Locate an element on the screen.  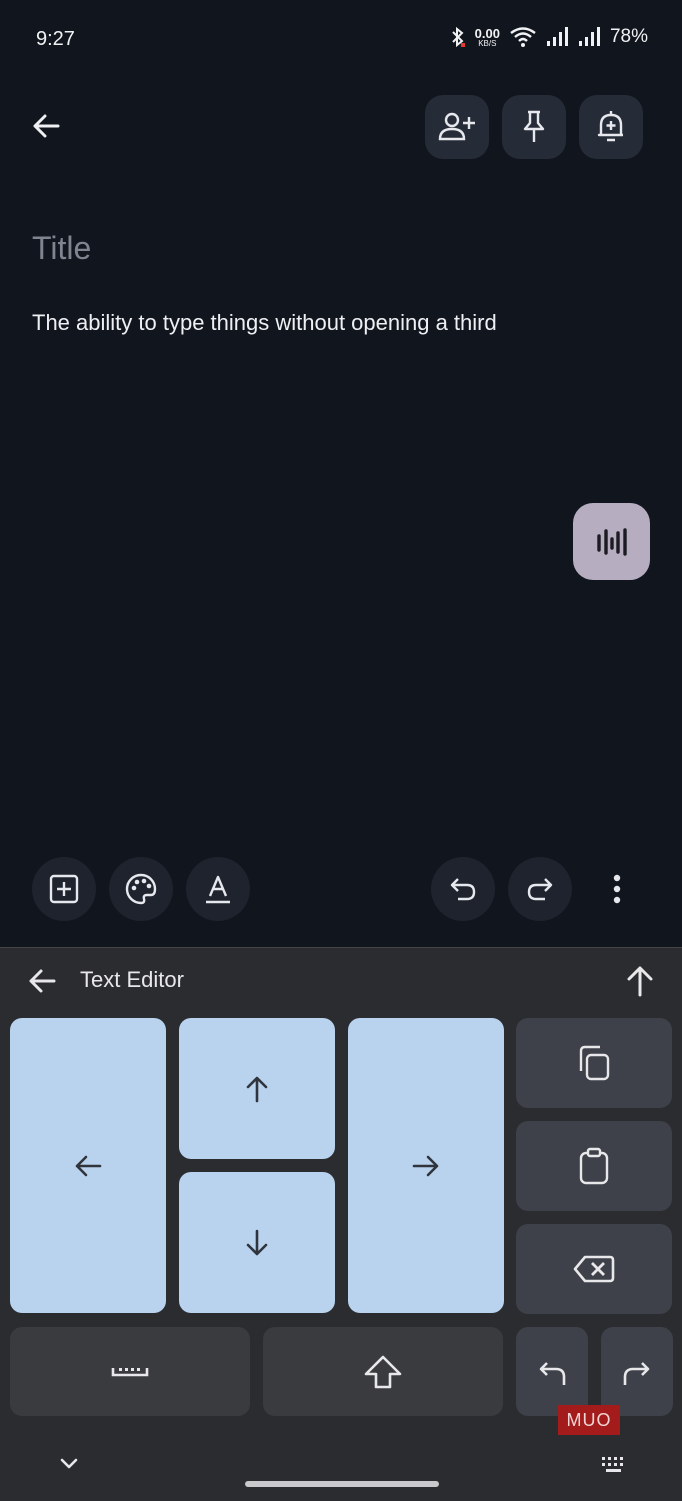
background-options-button is located at coordinates (141, 889).